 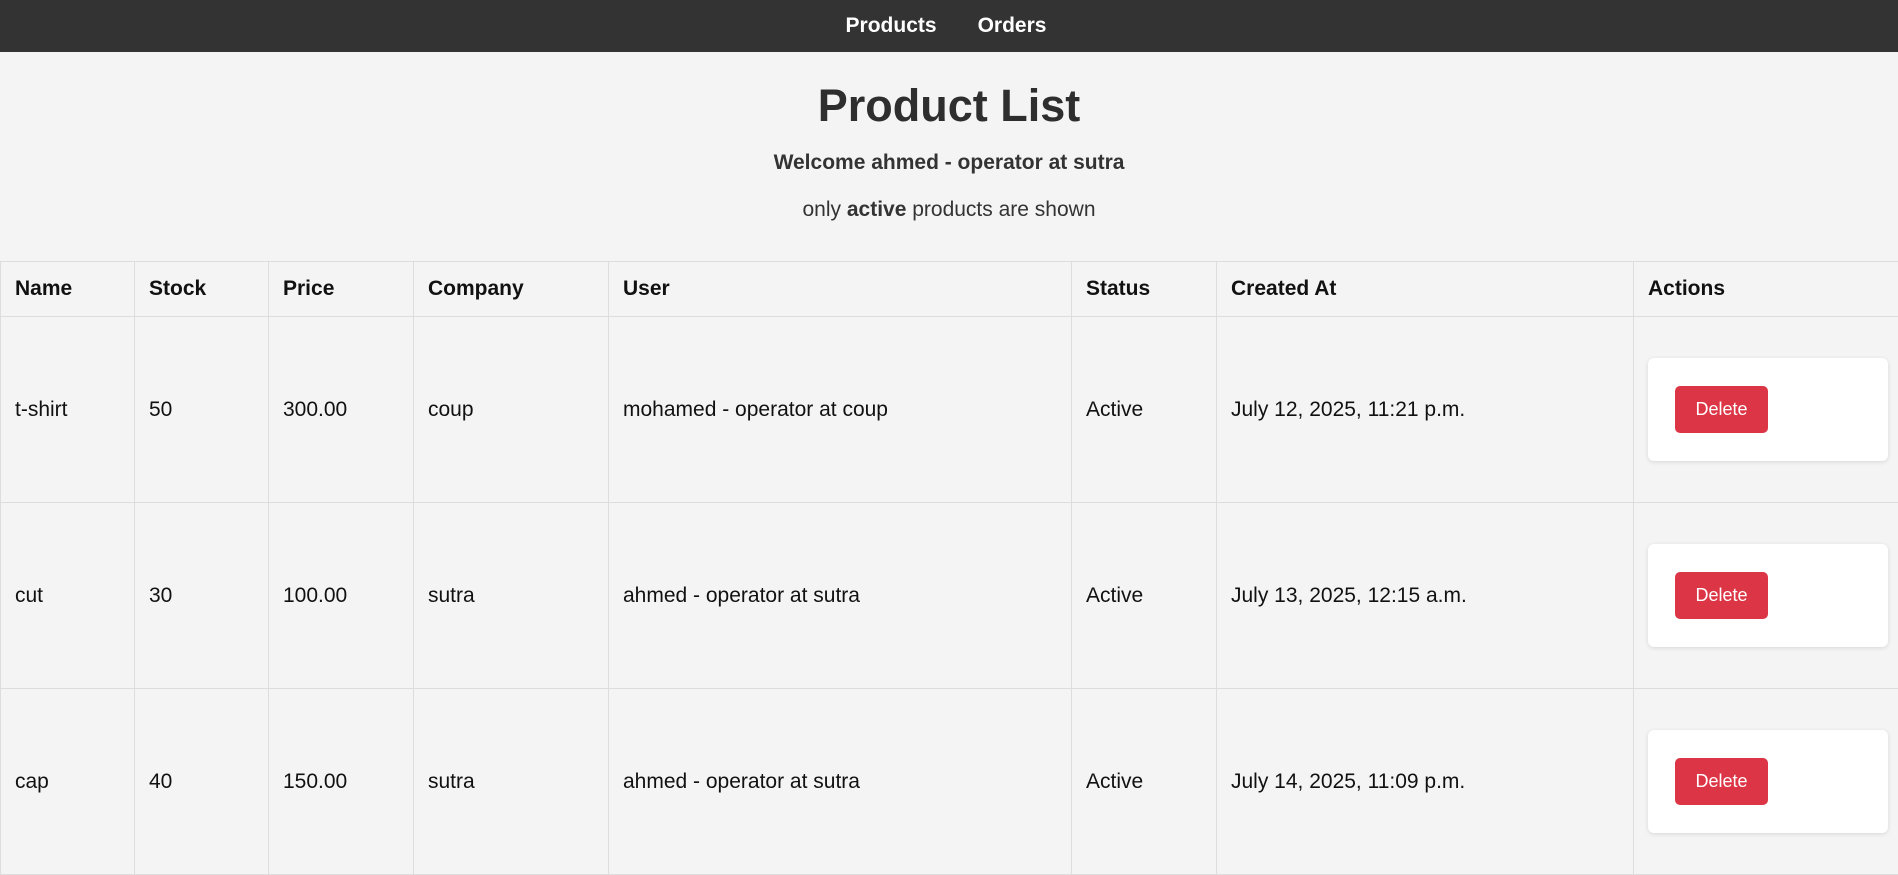 I want to click on cell-created-at: July 12, 2025, 11:21 p.m., so click(x=1425, y=410).